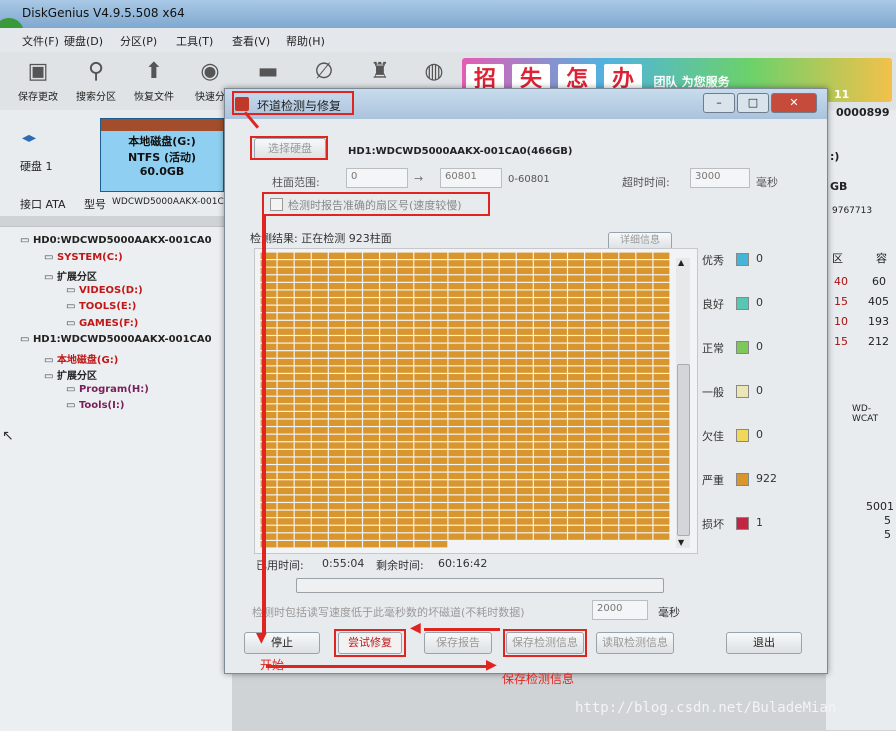 The width and height of the screenshot is (896, 731). What do you see at coordinates (669, 612) in the screenshot?
I see `slow-track-unit: 毫秒` at bounding box center [669, 612].